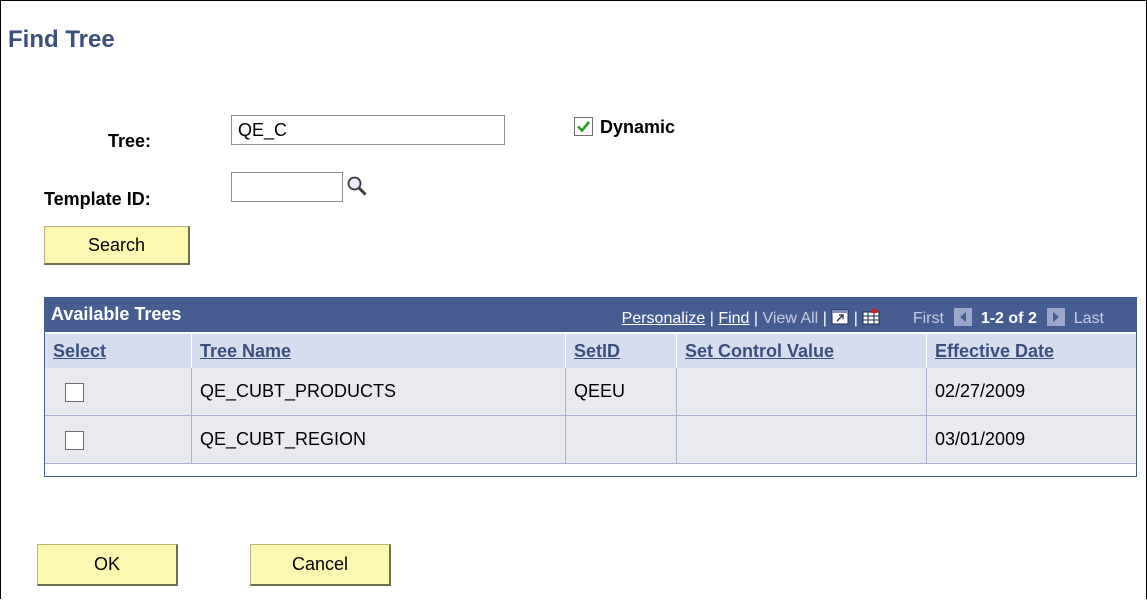  What do you see at coordinates (801, 351) in the screenshot?
I see `column-header-set-control-value: Set Control Value` at bounding box center [801, 351].